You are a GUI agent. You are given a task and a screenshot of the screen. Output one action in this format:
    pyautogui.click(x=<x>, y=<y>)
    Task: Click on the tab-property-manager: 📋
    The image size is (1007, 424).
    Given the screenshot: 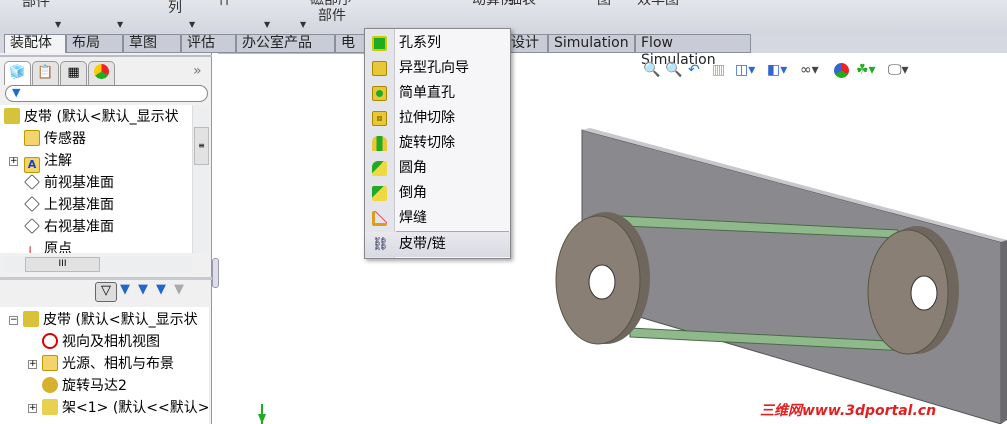 What is the action you would take?
    pyautogui.click(x=45, y=73)
    